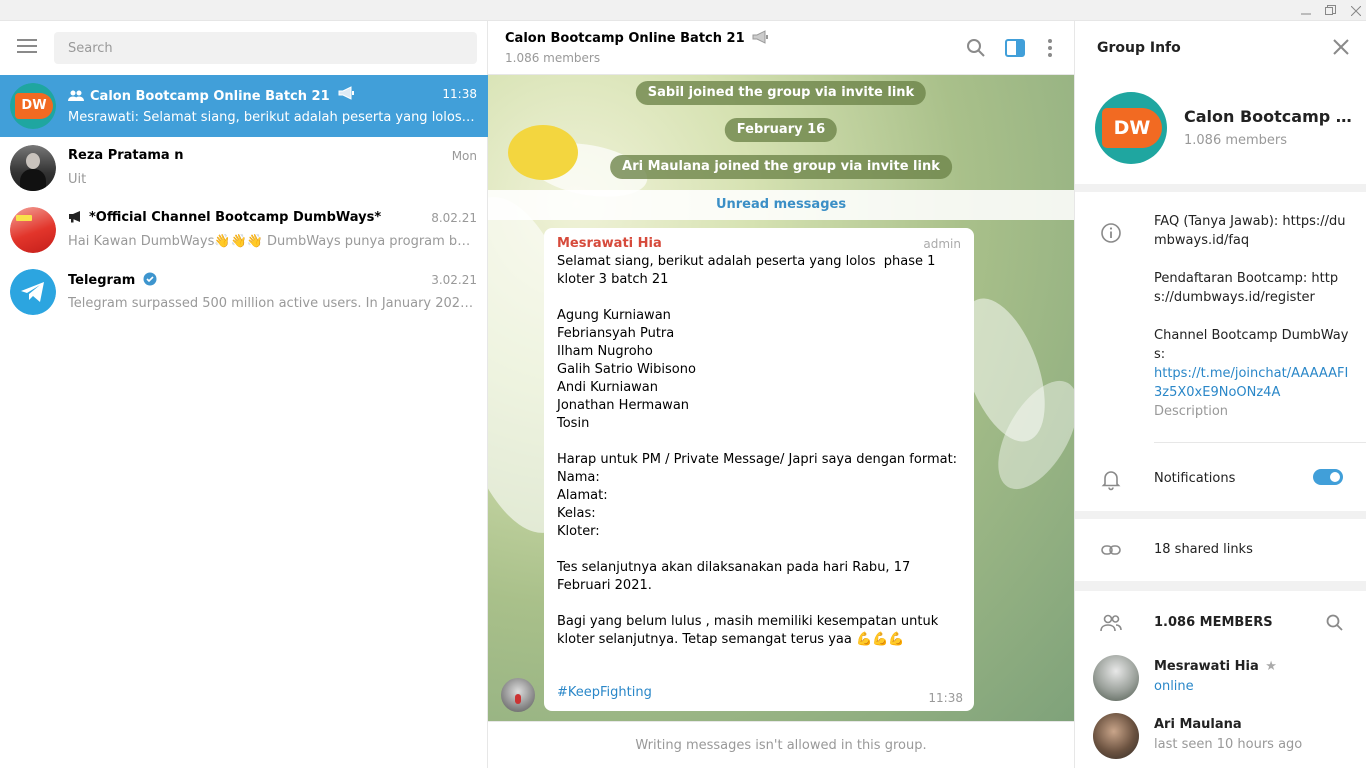 The height and width of the screenshot is (768, 1366). Describe the element at coordinates (1050, 48) in the screenshot. I see `more-options-icon` at that location.